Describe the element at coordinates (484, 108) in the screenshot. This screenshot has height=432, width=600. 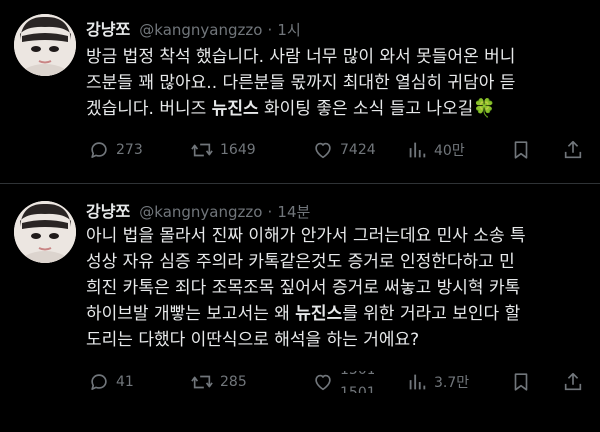
I see `clover-emoji: 🍀` at that location.